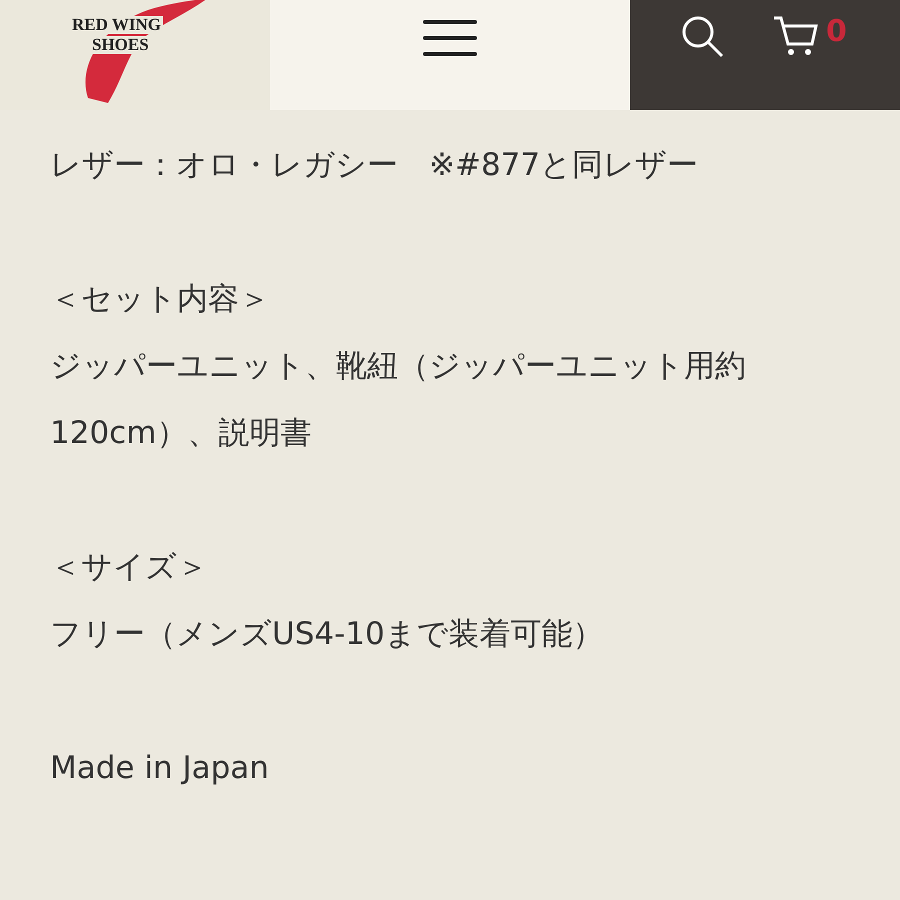 This screenshot has height=900, width=900. Describe the element at coordinates (160, 299) in the screenshot. I see `paragraph: ＜セット内容＞` at that location.